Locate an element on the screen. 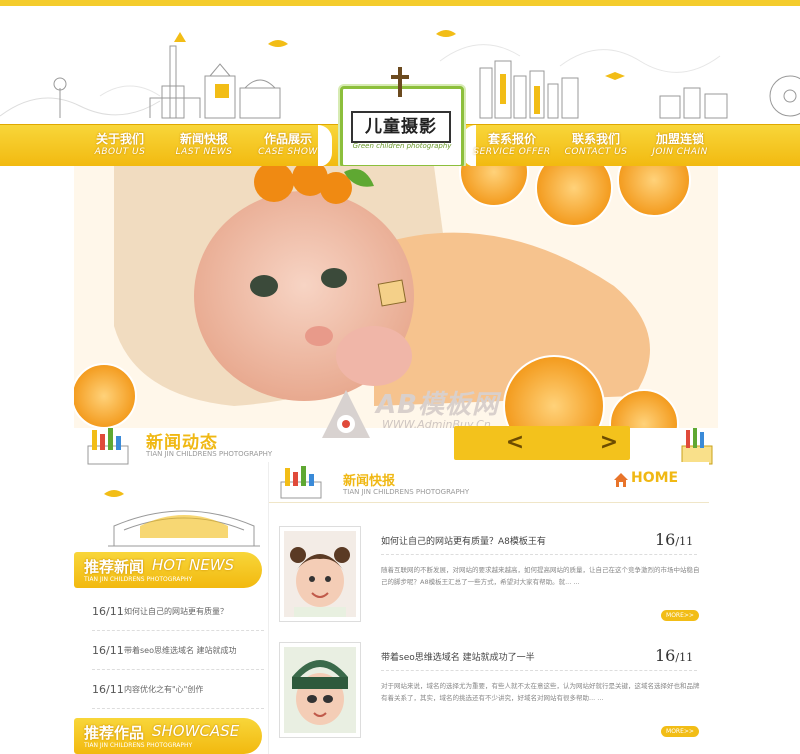  hot-news-subtitle: TIAN JIN CHILDRENS PHOTOGRAPHY is located at coordinates (138, 579).